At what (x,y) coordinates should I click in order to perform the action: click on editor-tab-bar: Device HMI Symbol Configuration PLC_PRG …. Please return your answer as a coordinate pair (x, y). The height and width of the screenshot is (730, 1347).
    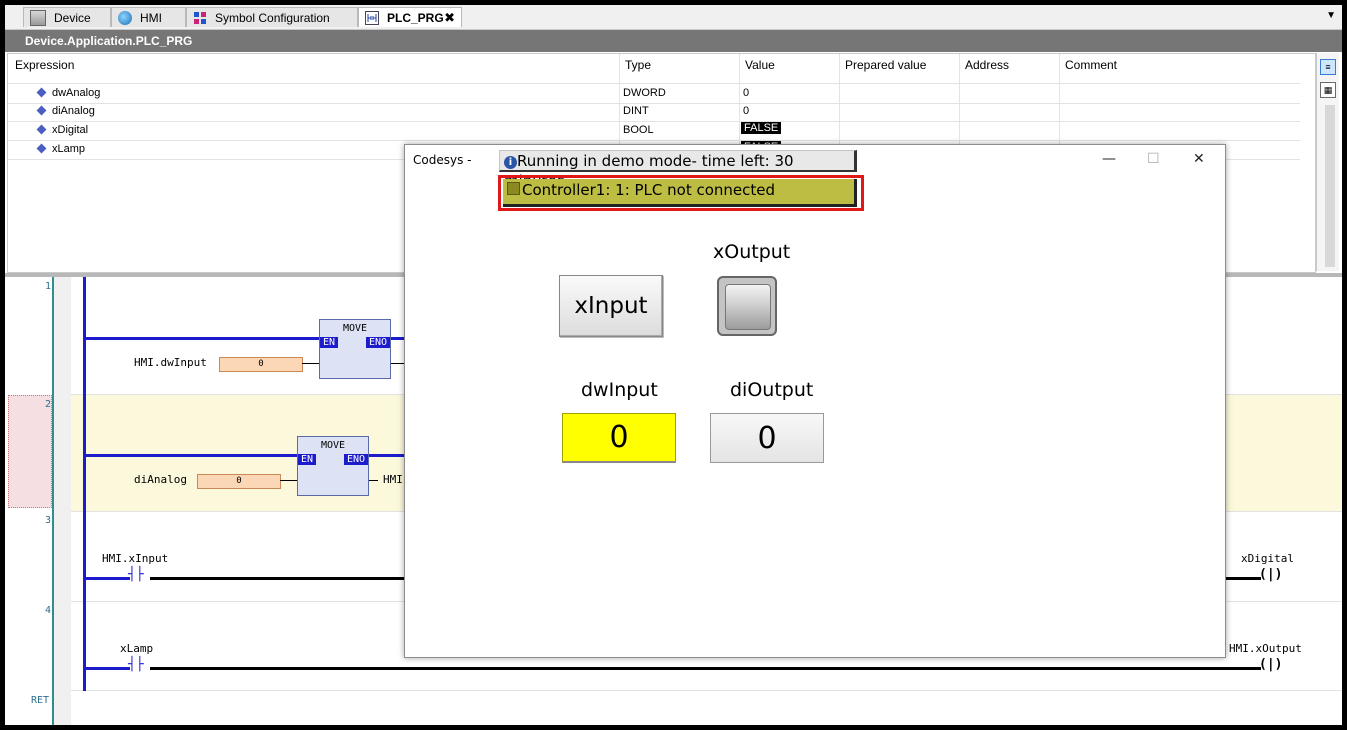
    Looking at the image, I should click on (673, 17).